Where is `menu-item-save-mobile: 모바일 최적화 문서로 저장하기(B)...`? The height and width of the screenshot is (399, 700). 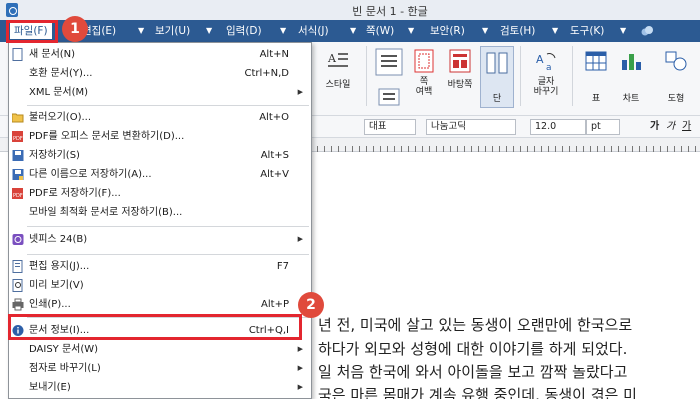 menu-item-save-mobile: 모바일 최적화 문서로 저장하기(B)... is located at coordinates (160, 212).